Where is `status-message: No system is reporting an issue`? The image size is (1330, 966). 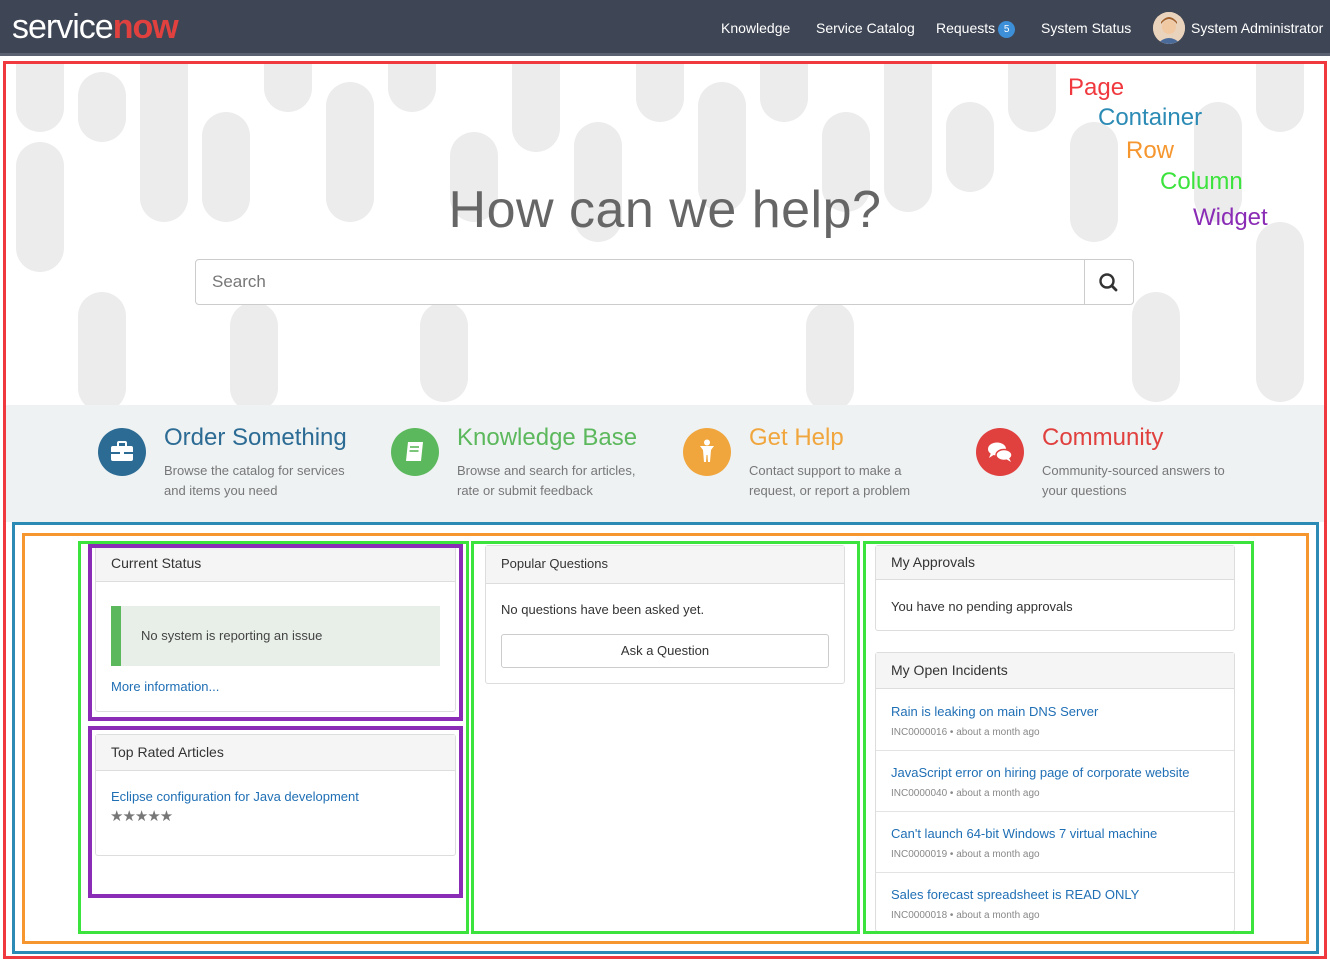
status-message: No system is reporting an issue is located at coordinates (275, 636).